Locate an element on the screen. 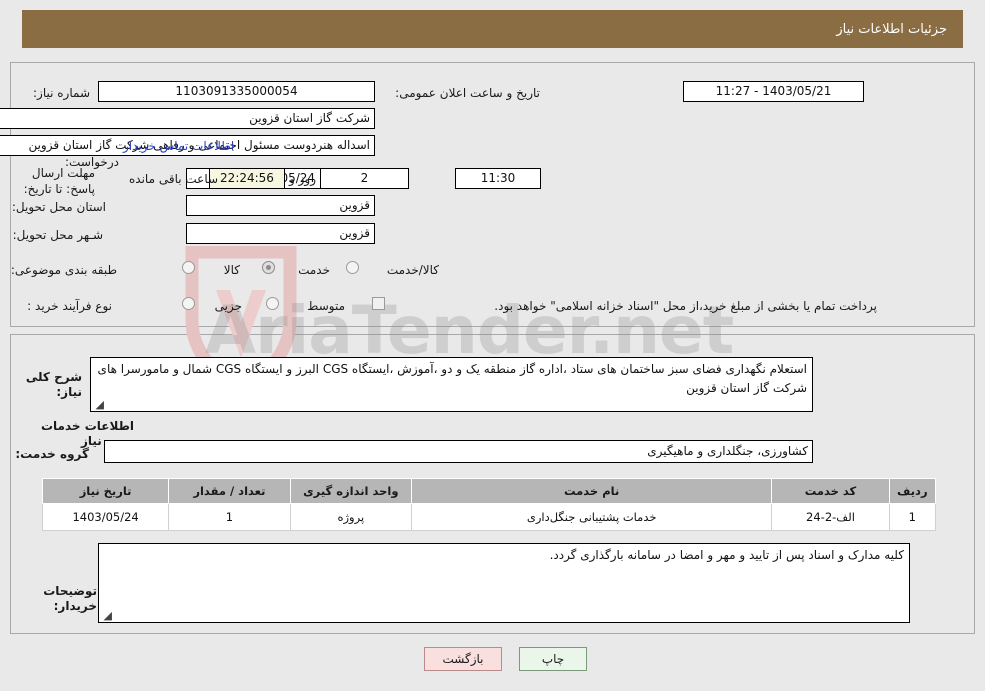  days-label: روز و is located at coordinates (302, 179).